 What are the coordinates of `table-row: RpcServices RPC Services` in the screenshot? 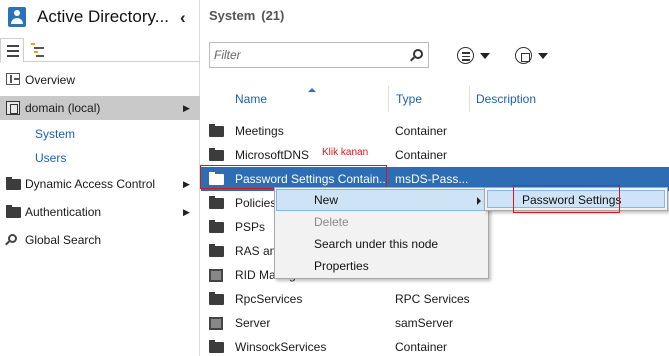 It's located at (435, 299).